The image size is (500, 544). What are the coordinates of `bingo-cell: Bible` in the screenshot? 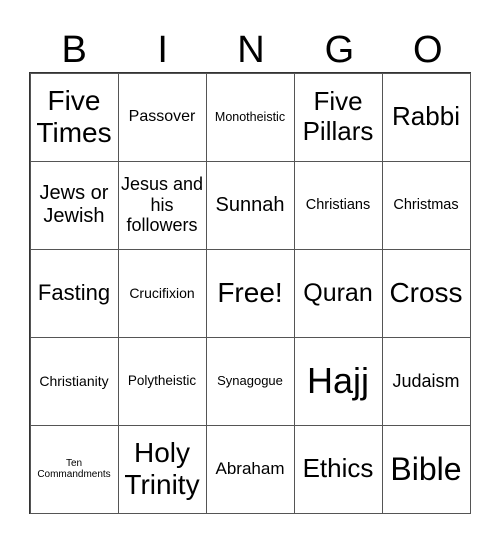 It's located at (426, 469).